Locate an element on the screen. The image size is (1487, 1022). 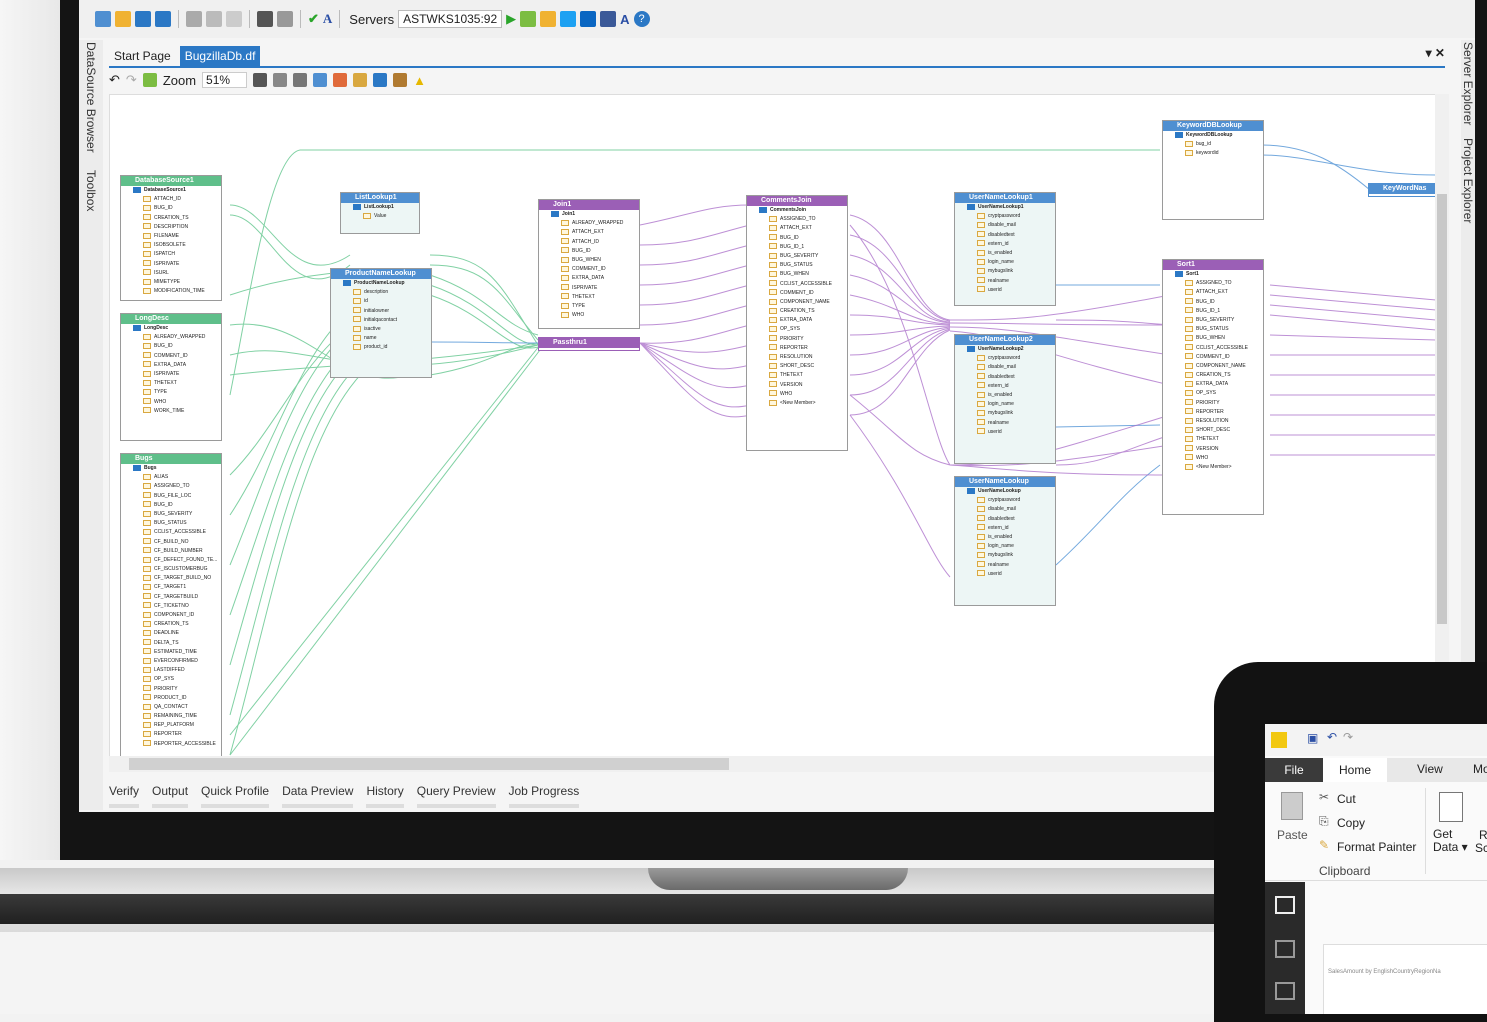
servers-label: Servers is located at coordinates (372, 19).